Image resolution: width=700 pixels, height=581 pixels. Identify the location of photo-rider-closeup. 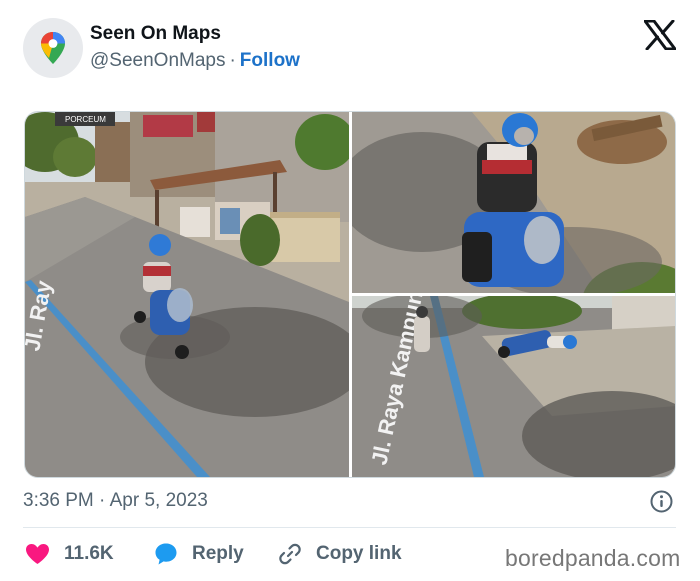
(513, 202).